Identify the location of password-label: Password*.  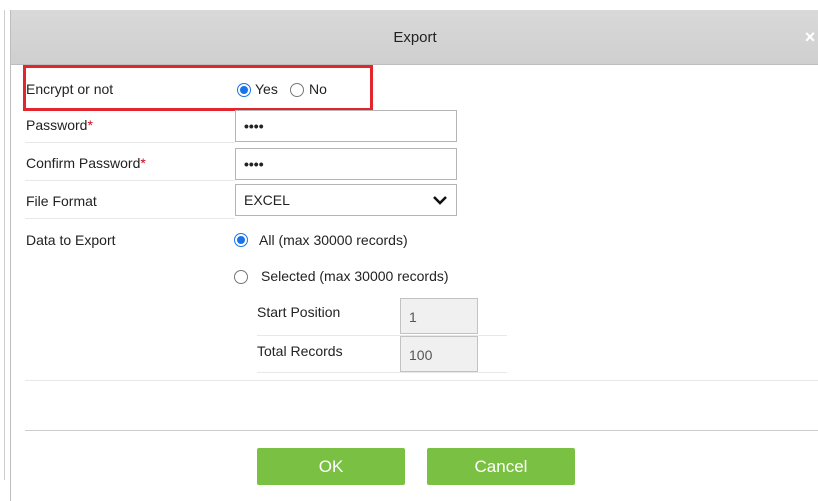
(59, 125).